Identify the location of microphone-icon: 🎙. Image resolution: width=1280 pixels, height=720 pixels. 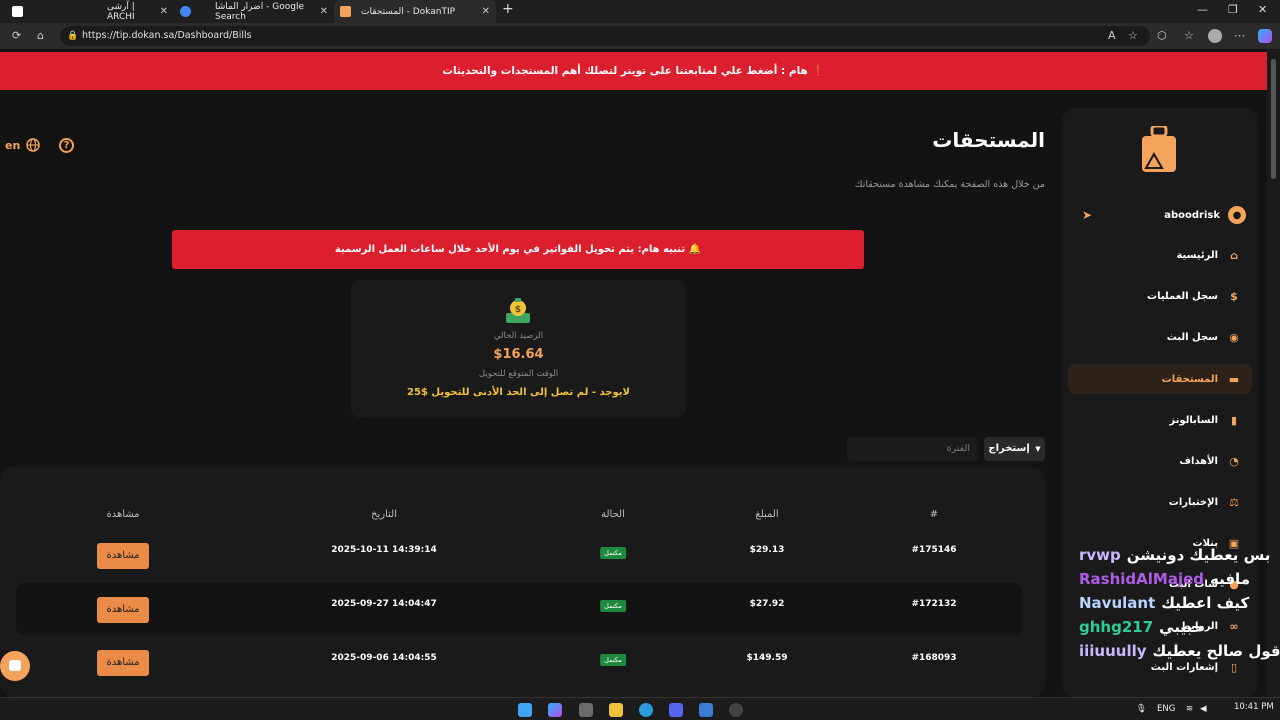
(1141, 709).